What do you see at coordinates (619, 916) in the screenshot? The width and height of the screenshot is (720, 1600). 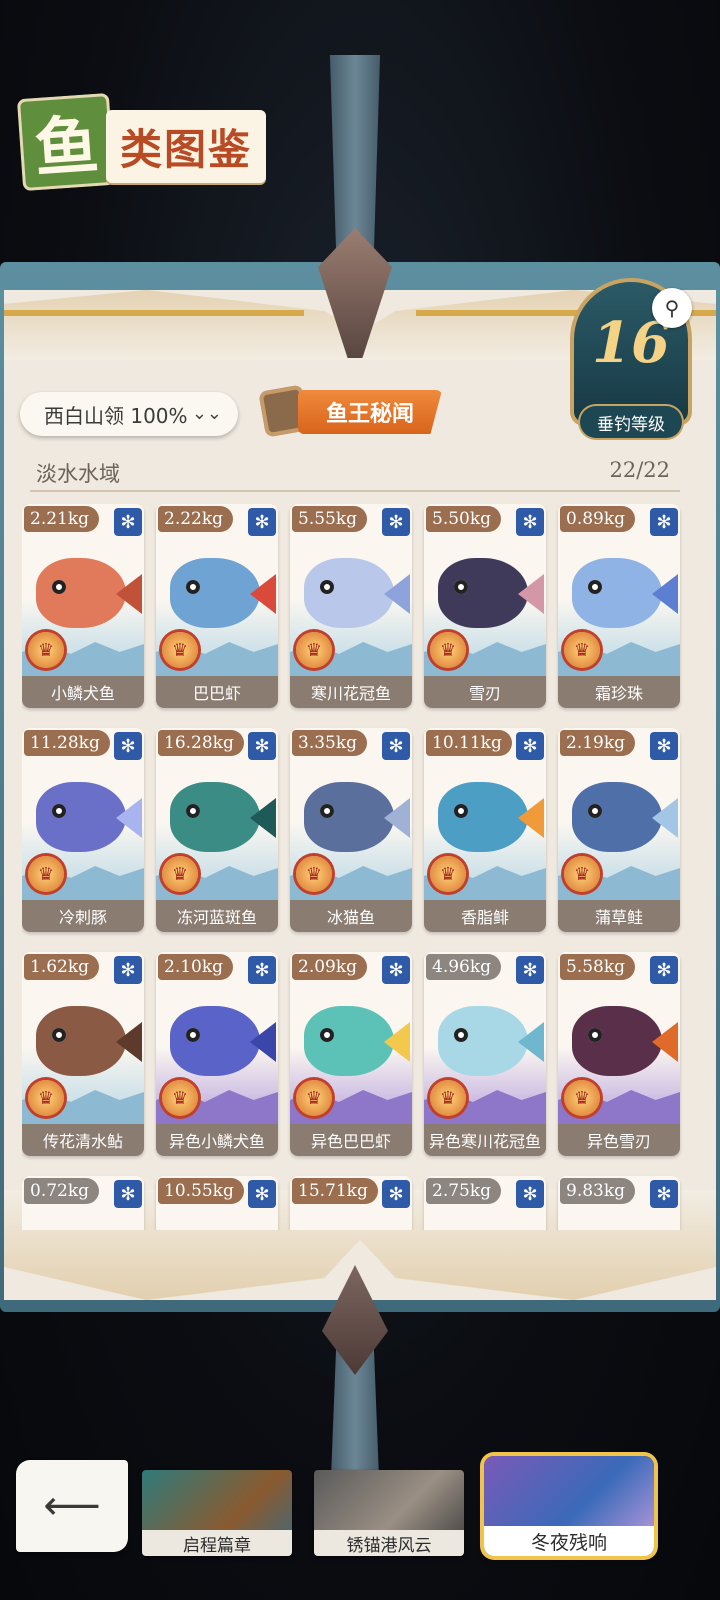 I see `fish-name: 蒲草鲑` at bounding box center [619, 916].